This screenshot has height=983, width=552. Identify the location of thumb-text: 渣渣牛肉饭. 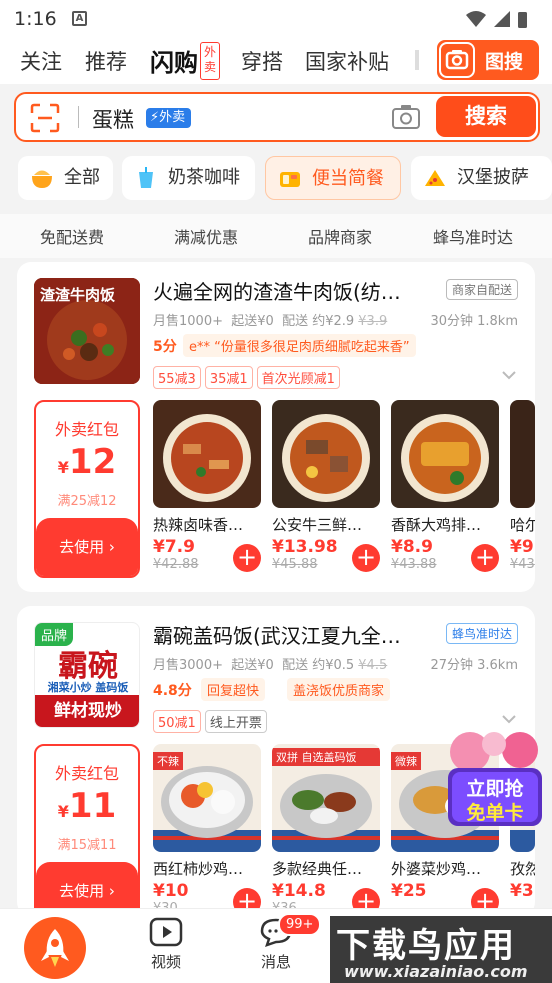
(78, 295).